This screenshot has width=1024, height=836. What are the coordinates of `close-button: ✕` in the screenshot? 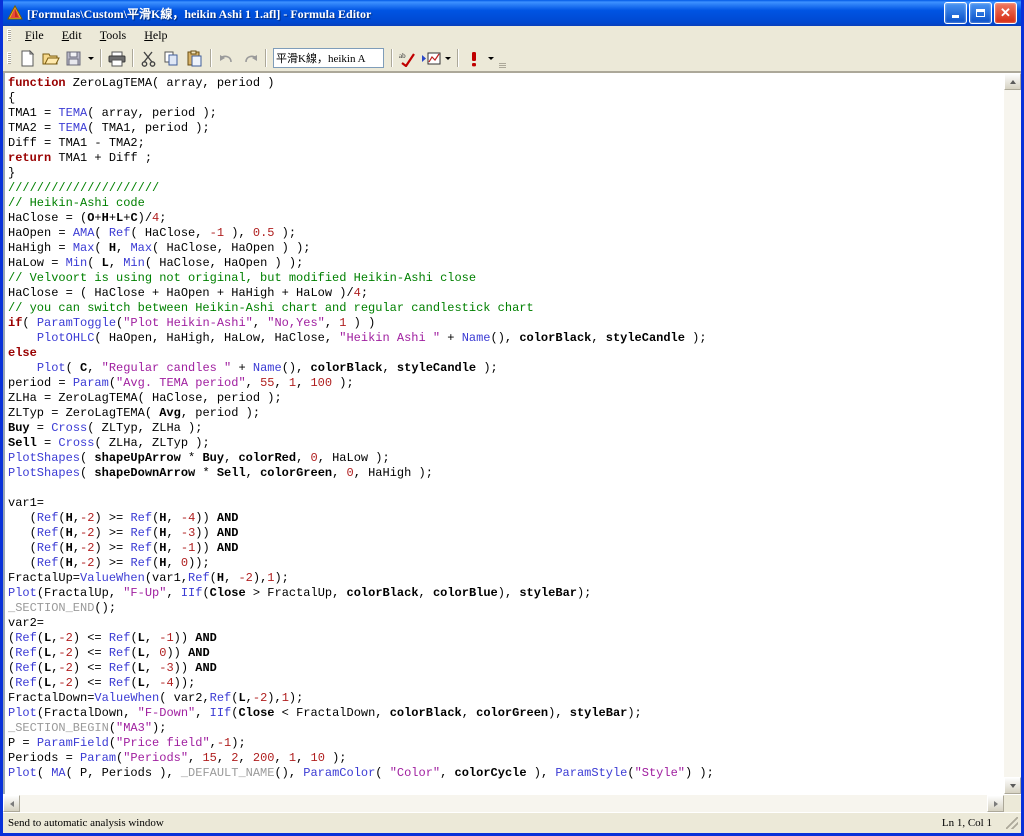 It's located at (1005, 13).